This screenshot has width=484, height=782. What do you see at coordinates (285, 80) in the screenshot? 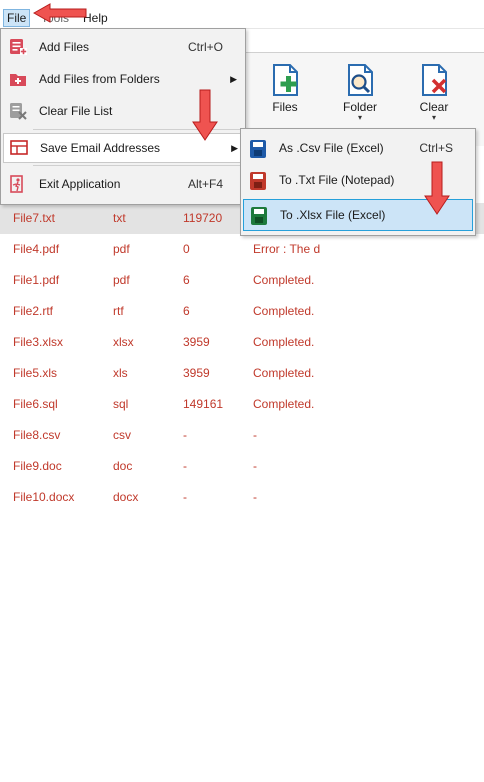
I see `add-file-icon` at bounding box center [285, 80].